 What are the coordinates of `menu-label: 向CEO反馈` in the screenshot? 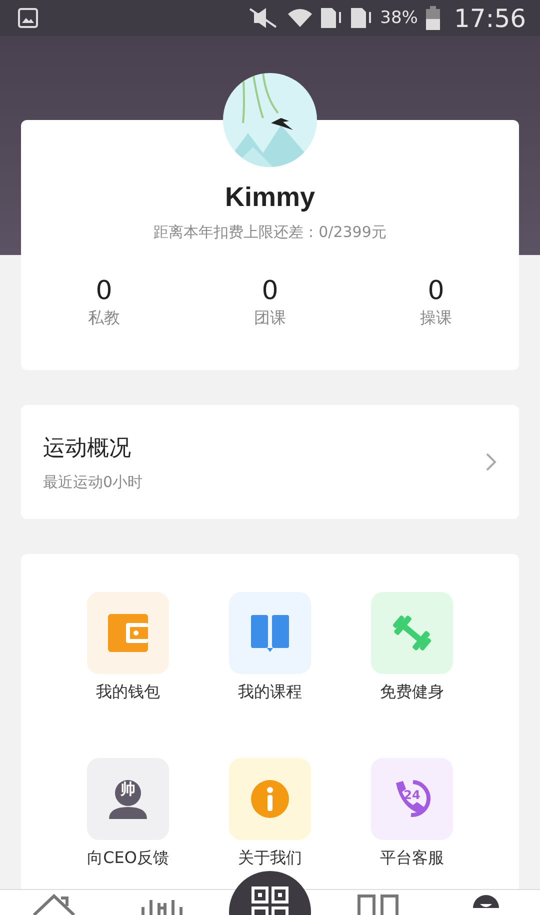 It's located at (128, 858).